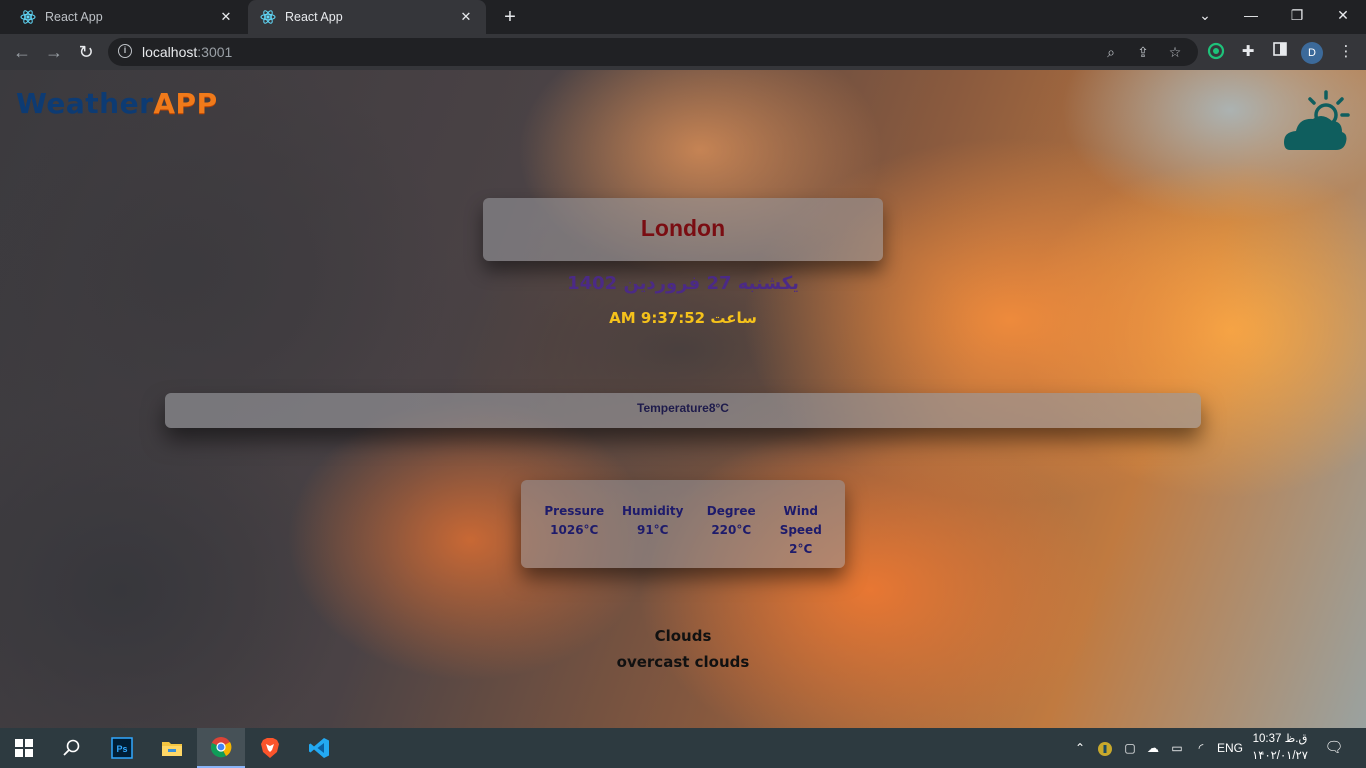  What do you see at coordinates (86, 52) in the screenshot?
I see `reload-icon: ↻` at bounding box center [86, 52].